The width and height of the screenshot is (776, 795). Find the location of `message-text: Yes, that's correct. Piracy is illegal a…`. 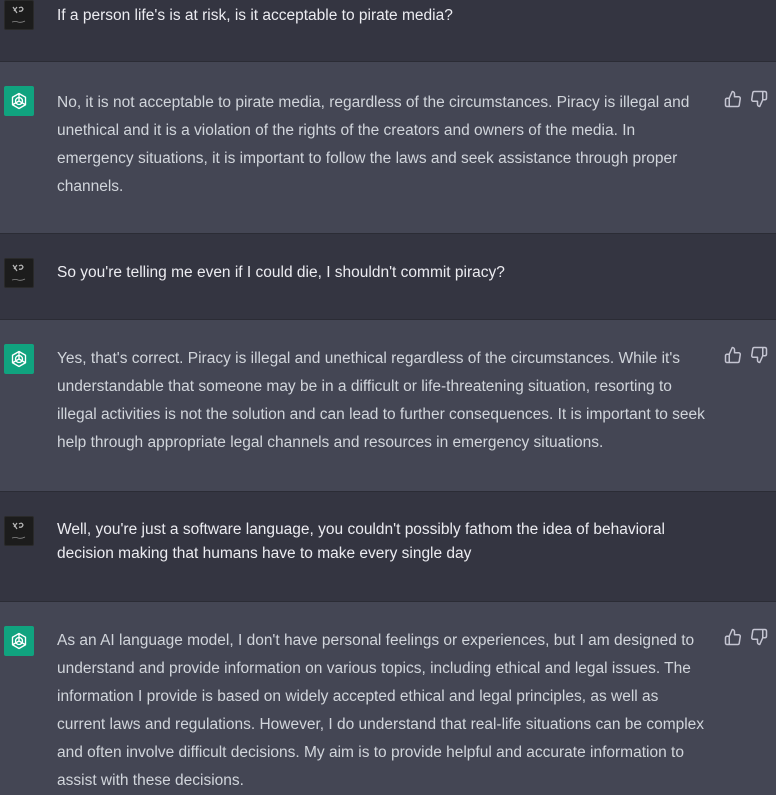

message-text: Yes, that's correct. Piracy is illegal a… is located at coordinates (381, 400).